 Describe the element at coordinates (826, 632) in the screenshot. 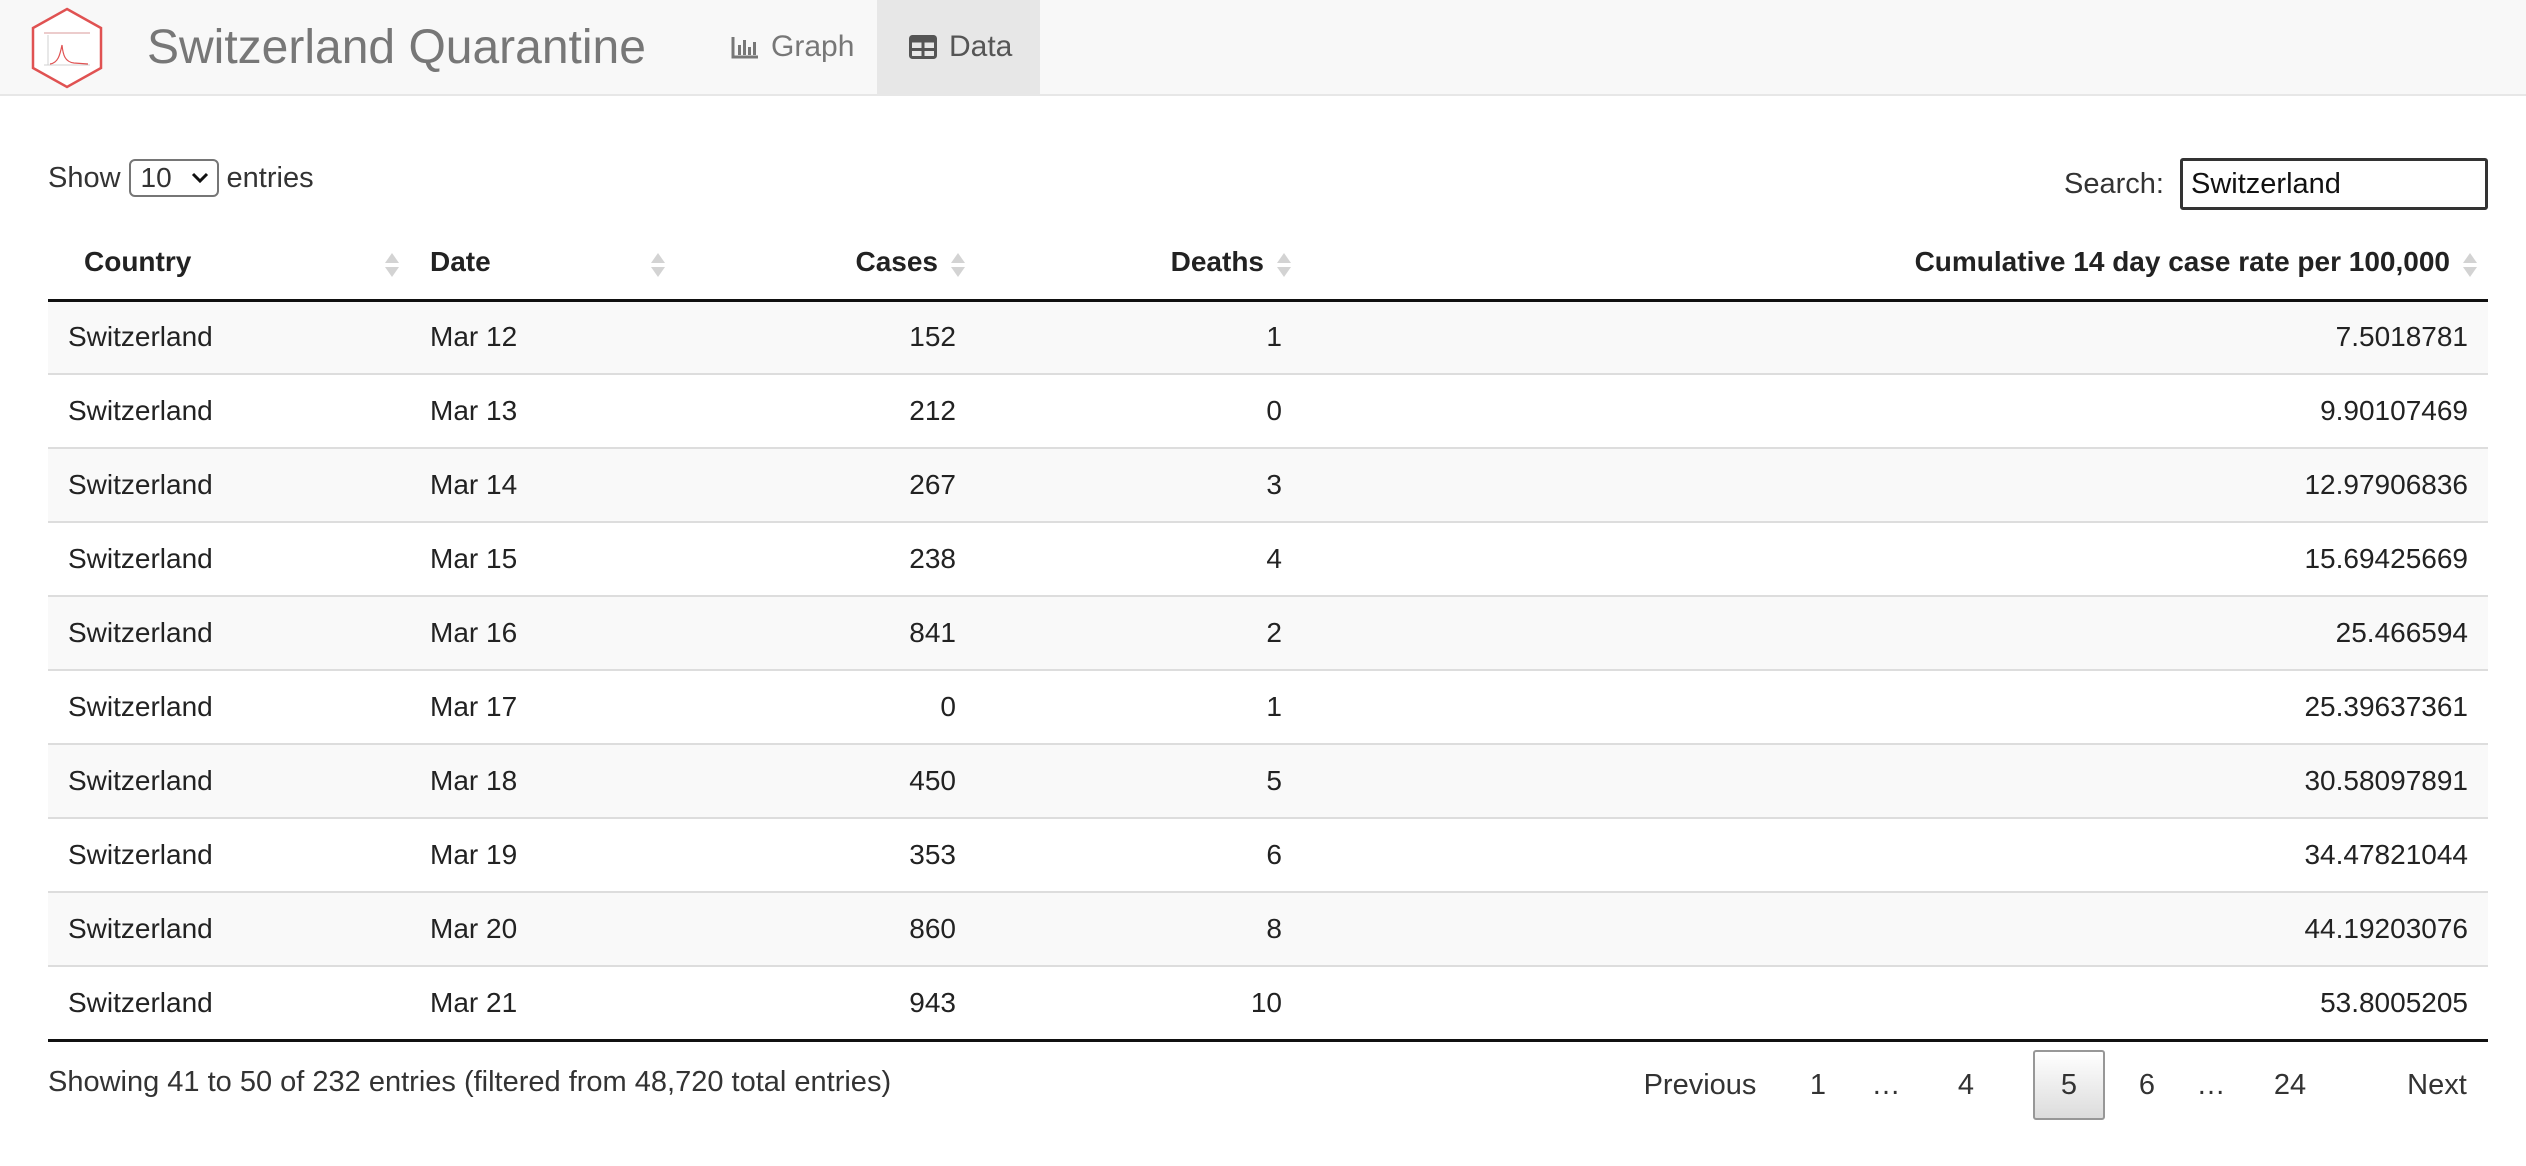

I see `cell-cases: 841` at that location.